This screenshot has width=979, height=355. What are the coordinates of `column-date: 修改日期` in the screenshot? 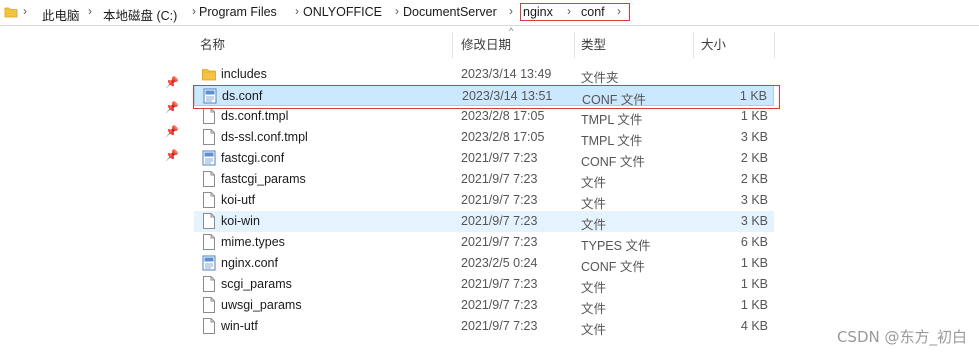 It's located at (486, 45).